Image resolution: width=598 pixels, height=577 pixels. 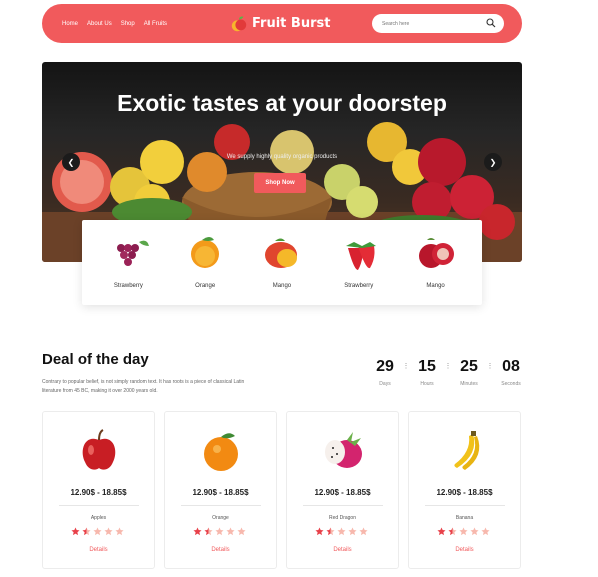 I want to click on search-box, so click(x=438, y=23).